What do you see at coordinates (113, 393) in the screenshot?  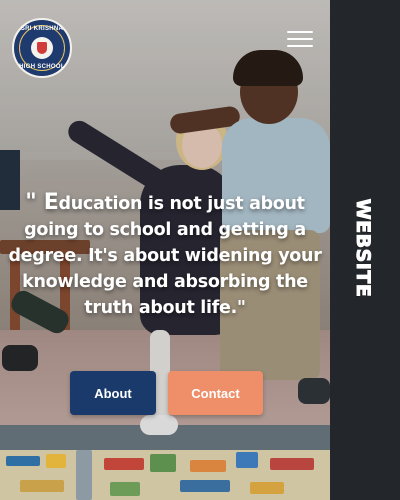 I see `about-button: About` at bounding box center [113, 393].